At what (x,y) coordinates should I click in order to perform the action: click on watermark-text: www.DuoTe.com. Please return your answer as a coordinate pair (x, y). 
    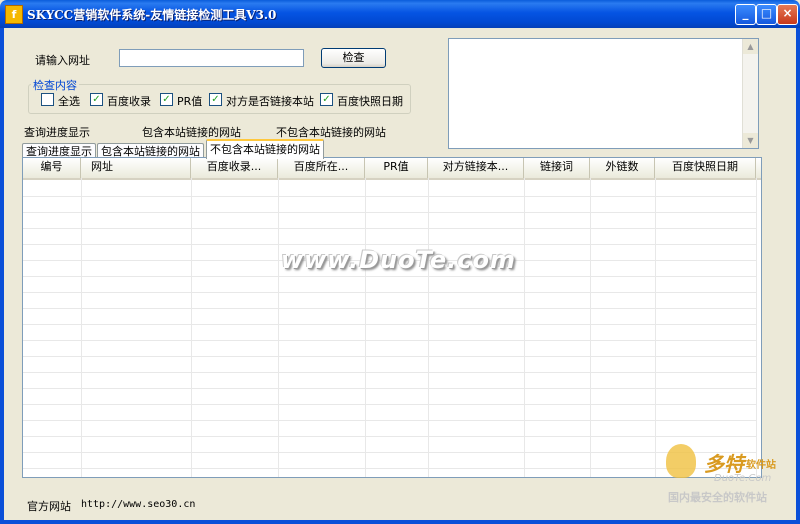
    Looking at the image, I should click on (398, 260).